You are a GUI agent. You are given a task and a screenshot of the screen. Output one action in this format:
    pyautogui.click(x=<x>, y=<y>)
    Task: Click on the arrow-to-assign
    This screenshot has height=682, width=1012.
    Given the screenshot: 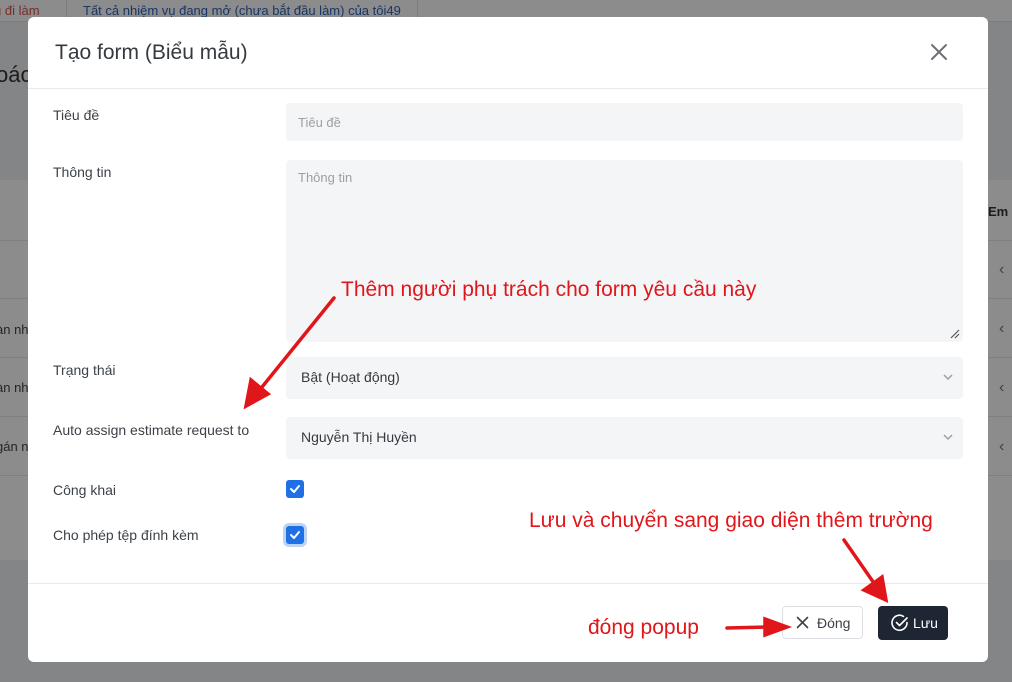 What is the action you would take?
    pyautogui.click(x=296, y=345)
    